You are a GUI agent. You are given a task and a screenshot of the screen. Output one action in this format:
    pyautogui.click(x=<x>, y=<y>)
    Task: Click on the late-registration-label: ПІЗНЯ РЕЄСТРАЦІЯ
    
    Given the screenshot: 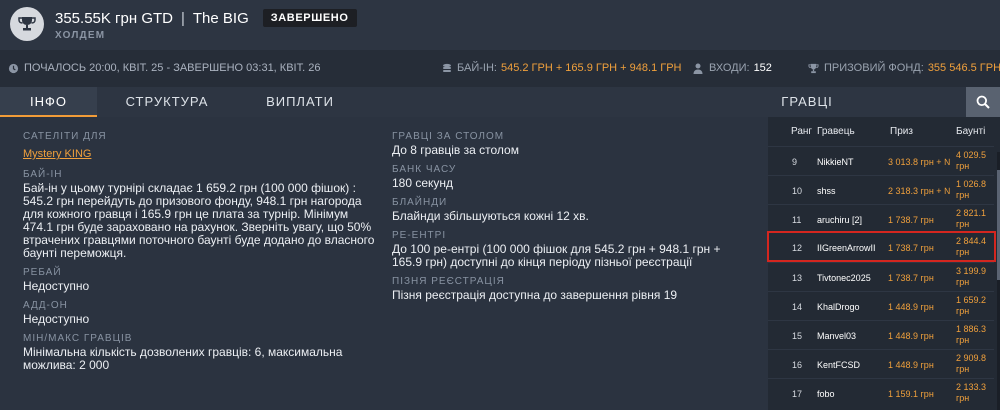 What is the action you would take?
    pyautogui.click(x=448, y=281)
    